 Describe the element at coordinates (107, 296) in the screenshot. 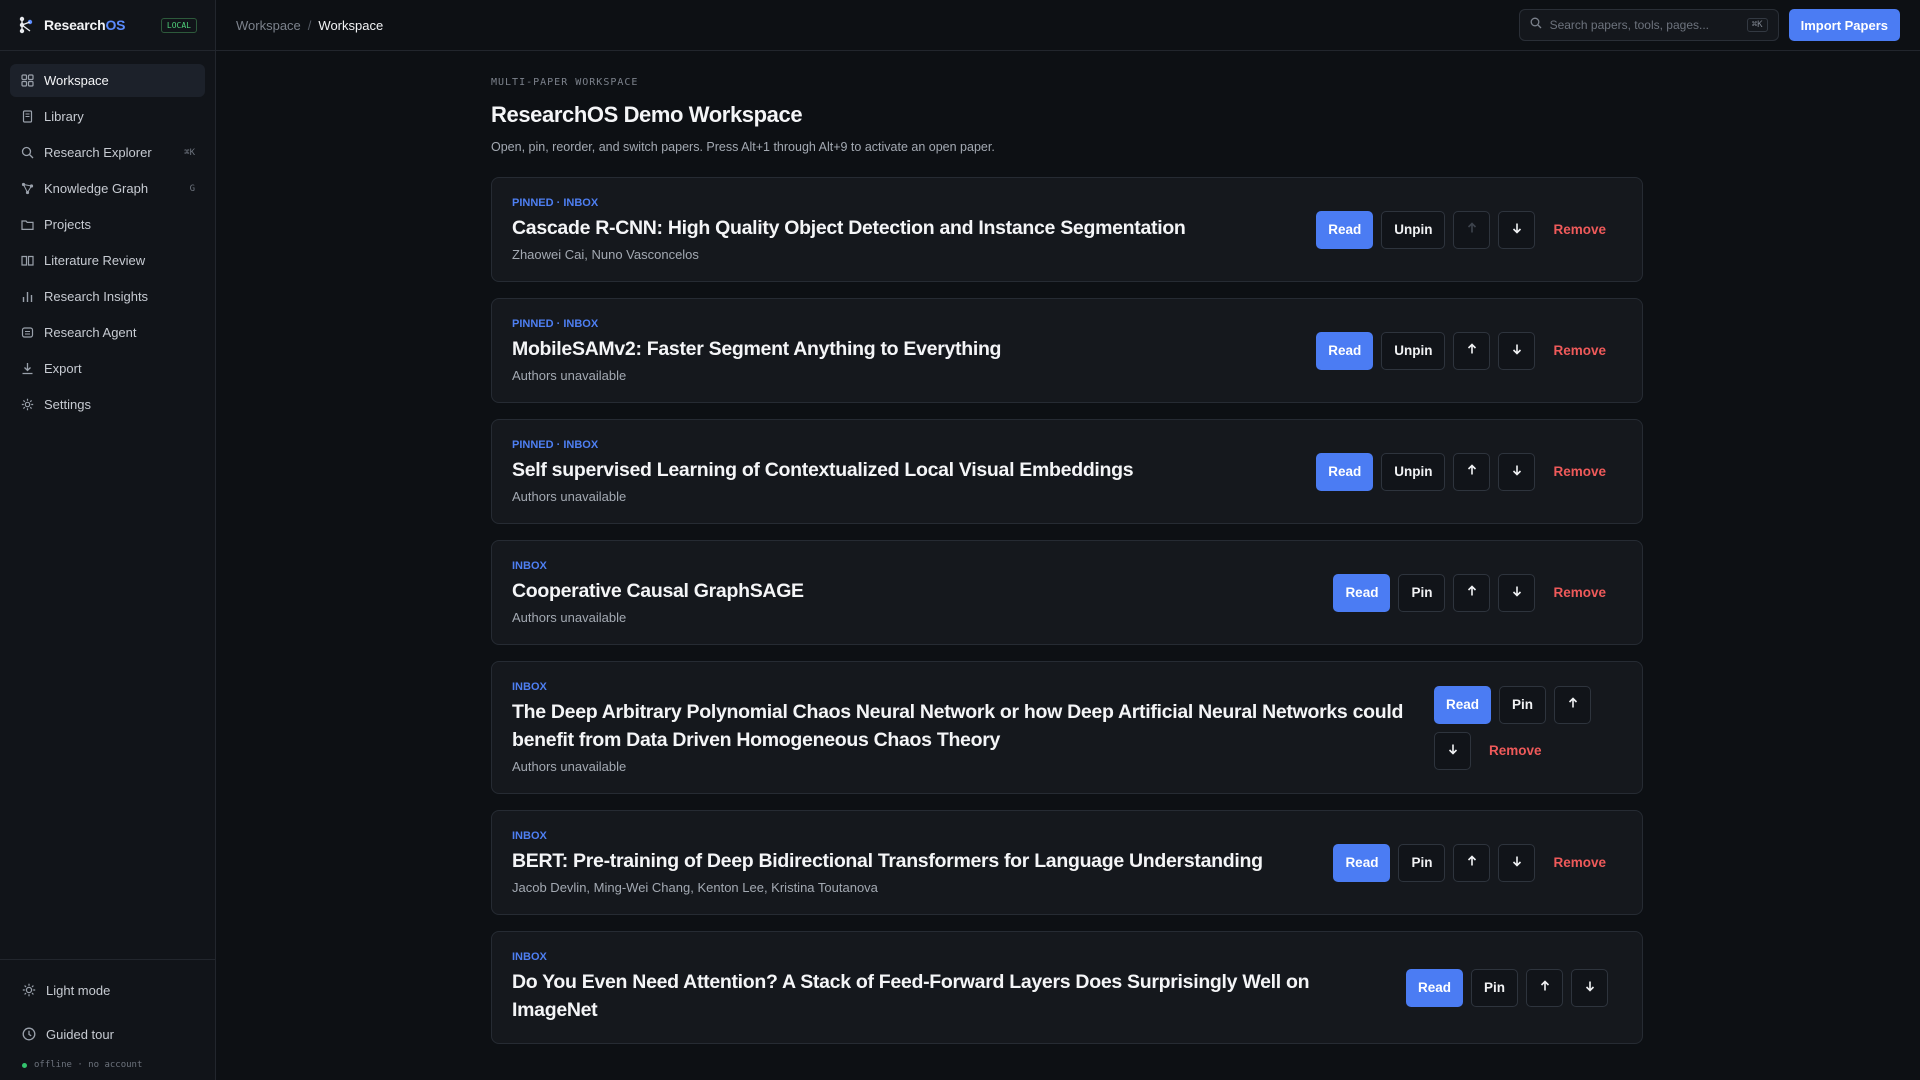

I see `sidebar-item-research-insights: Research Insights` at that location.